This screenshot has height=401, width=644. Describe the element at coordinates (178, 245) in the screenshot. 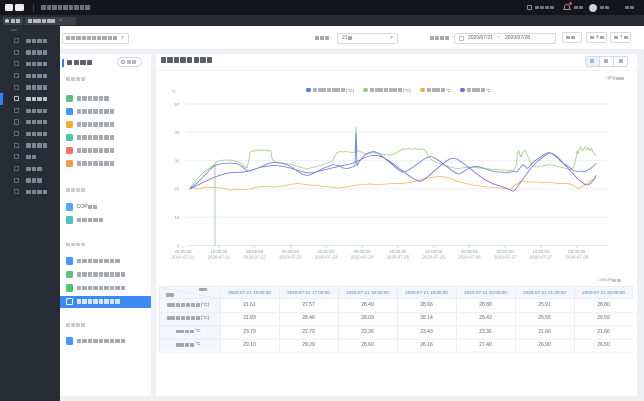

I see `svg-text: 0` at that location.